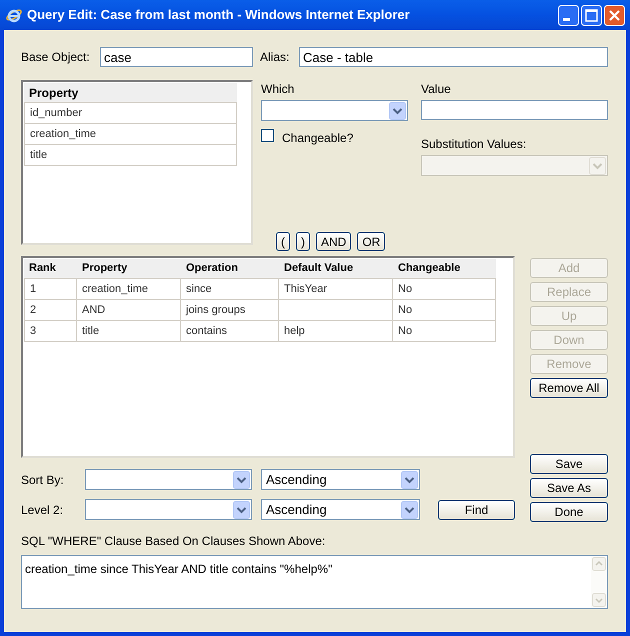 Image resolution: width=630 pixels, height=636 pixels. Describe the element at coordinates (294, 331) in the screenshot. I see `table-cell-text: help` at that location.